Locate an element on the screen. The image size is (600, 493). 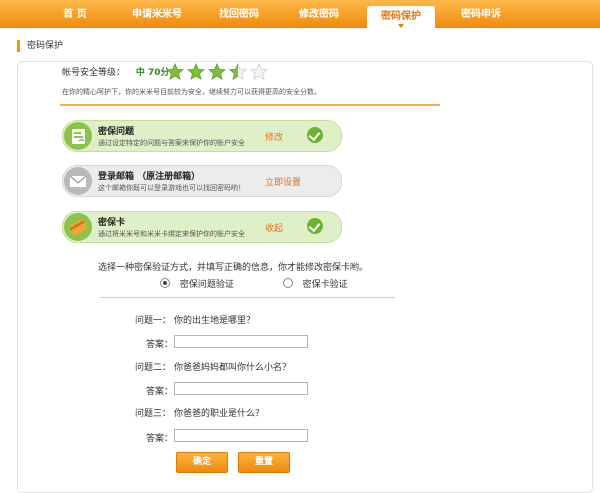
security-rating-stars is located at coordinates (217, 72).